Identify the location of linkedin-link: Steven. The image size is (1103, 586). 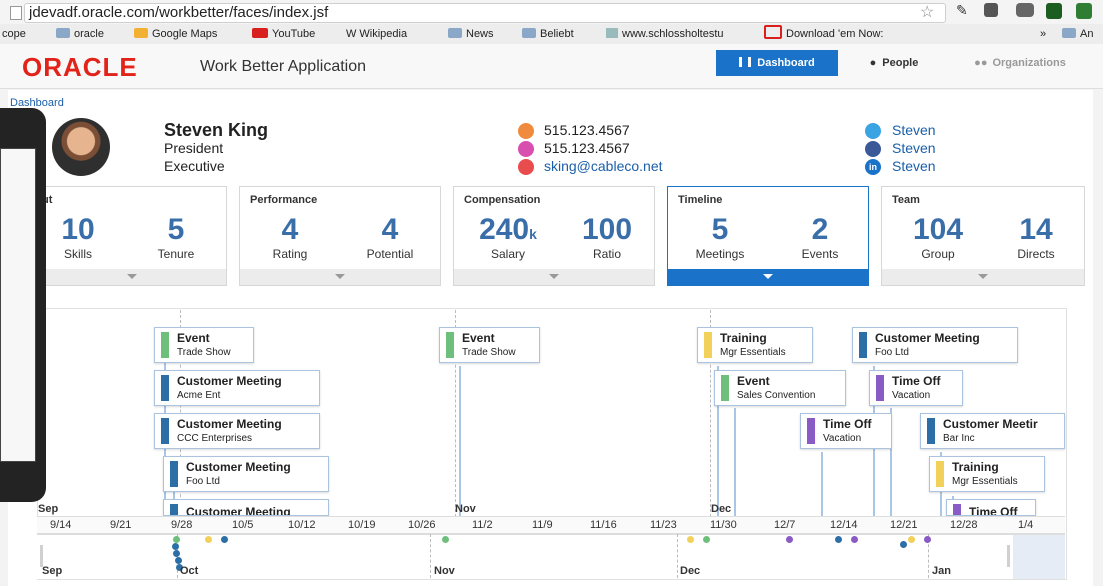
(914, 166).